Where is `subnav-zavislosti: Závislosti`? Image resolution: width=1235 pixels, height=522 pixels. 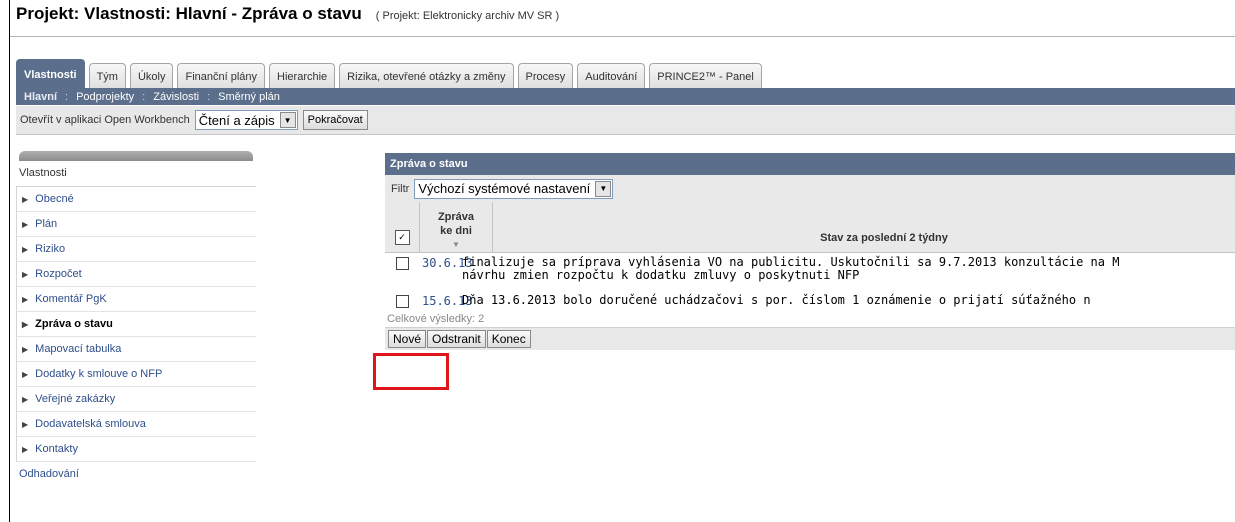
subnav-zavislosti: Závislosti is located at coordinates (176, 97).